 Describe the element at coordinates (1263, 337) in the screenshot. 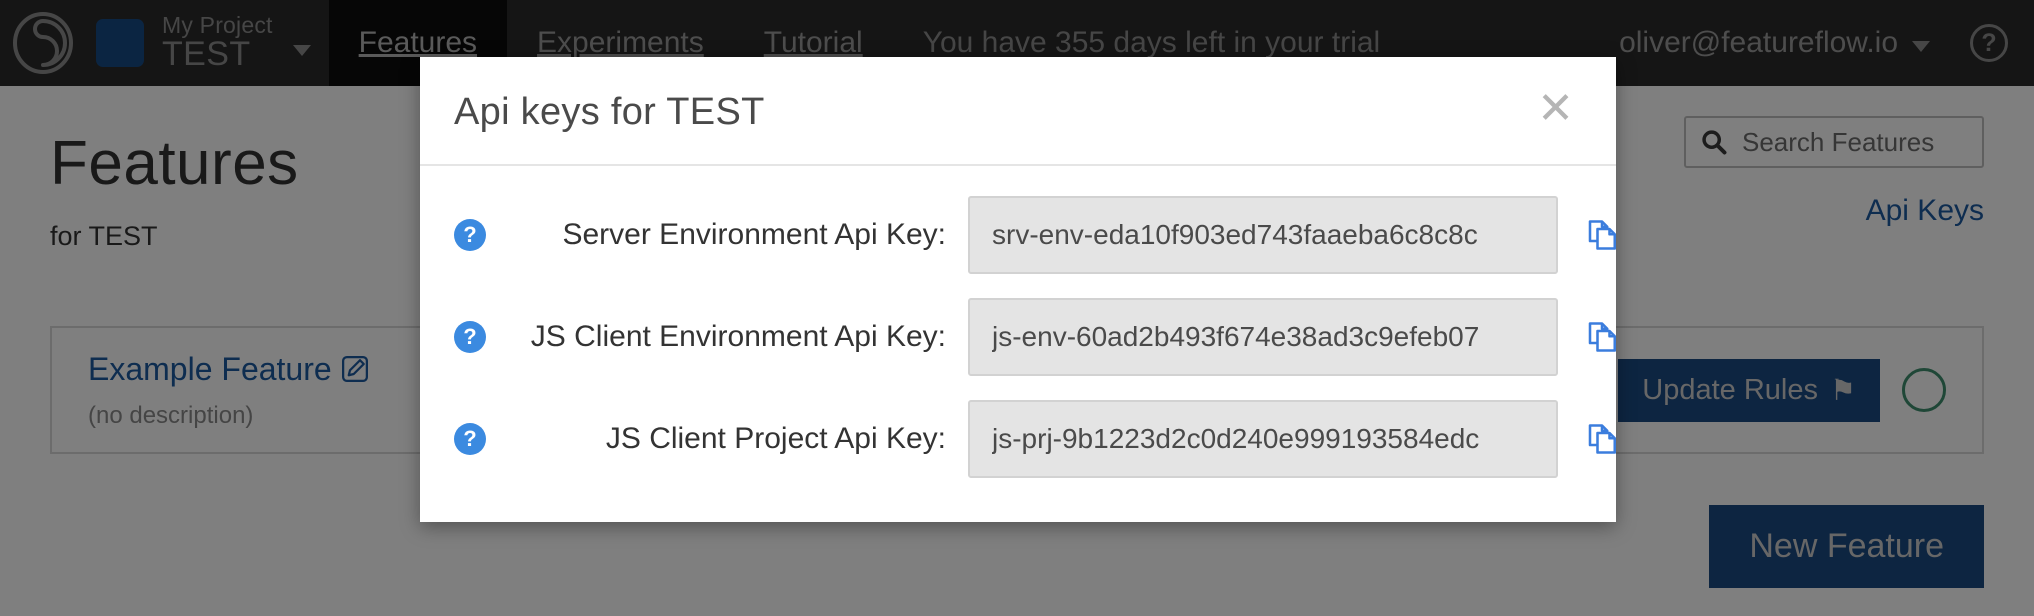

I see `js-client-env-api-key-input` at that location.